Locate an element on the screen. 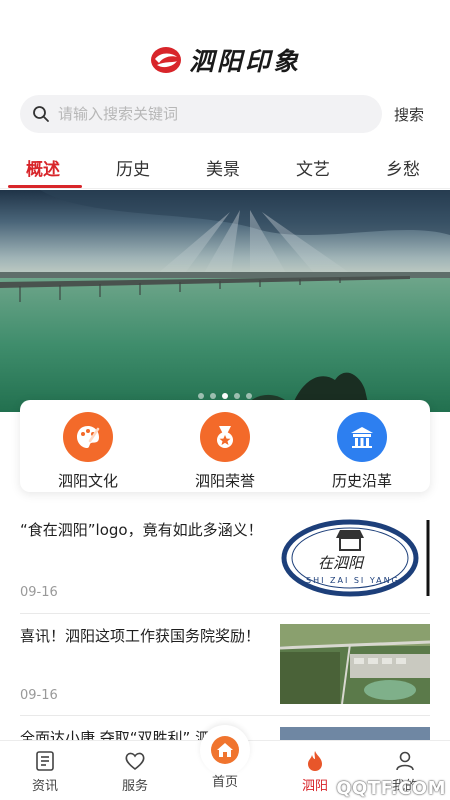 This screenshot has height=800, width=450. tab-scenery: 美景 is located at coordinates (223, 167).